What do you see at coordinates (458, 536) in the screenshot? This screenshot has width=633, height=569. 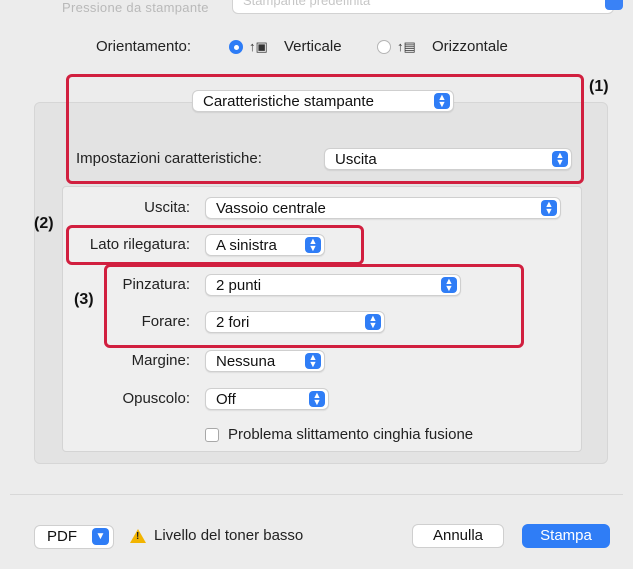 I see `cancel-button: Annulla` at bounding box center [458, 536].